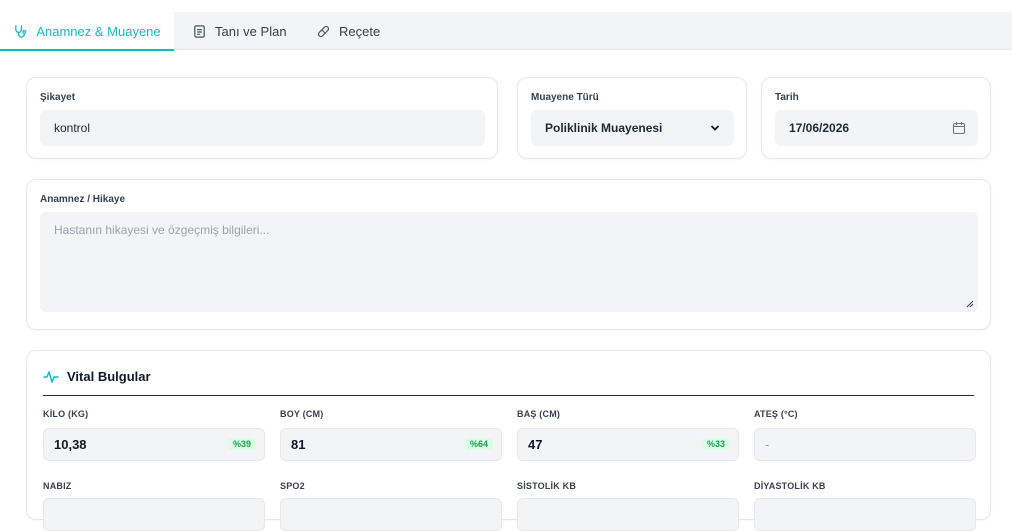 Image resolution: width=1012 pixels, height=531 pixels. Describe the element at coordinates (508, 395) in the screenshot. I see `vitals-divider` at that location.